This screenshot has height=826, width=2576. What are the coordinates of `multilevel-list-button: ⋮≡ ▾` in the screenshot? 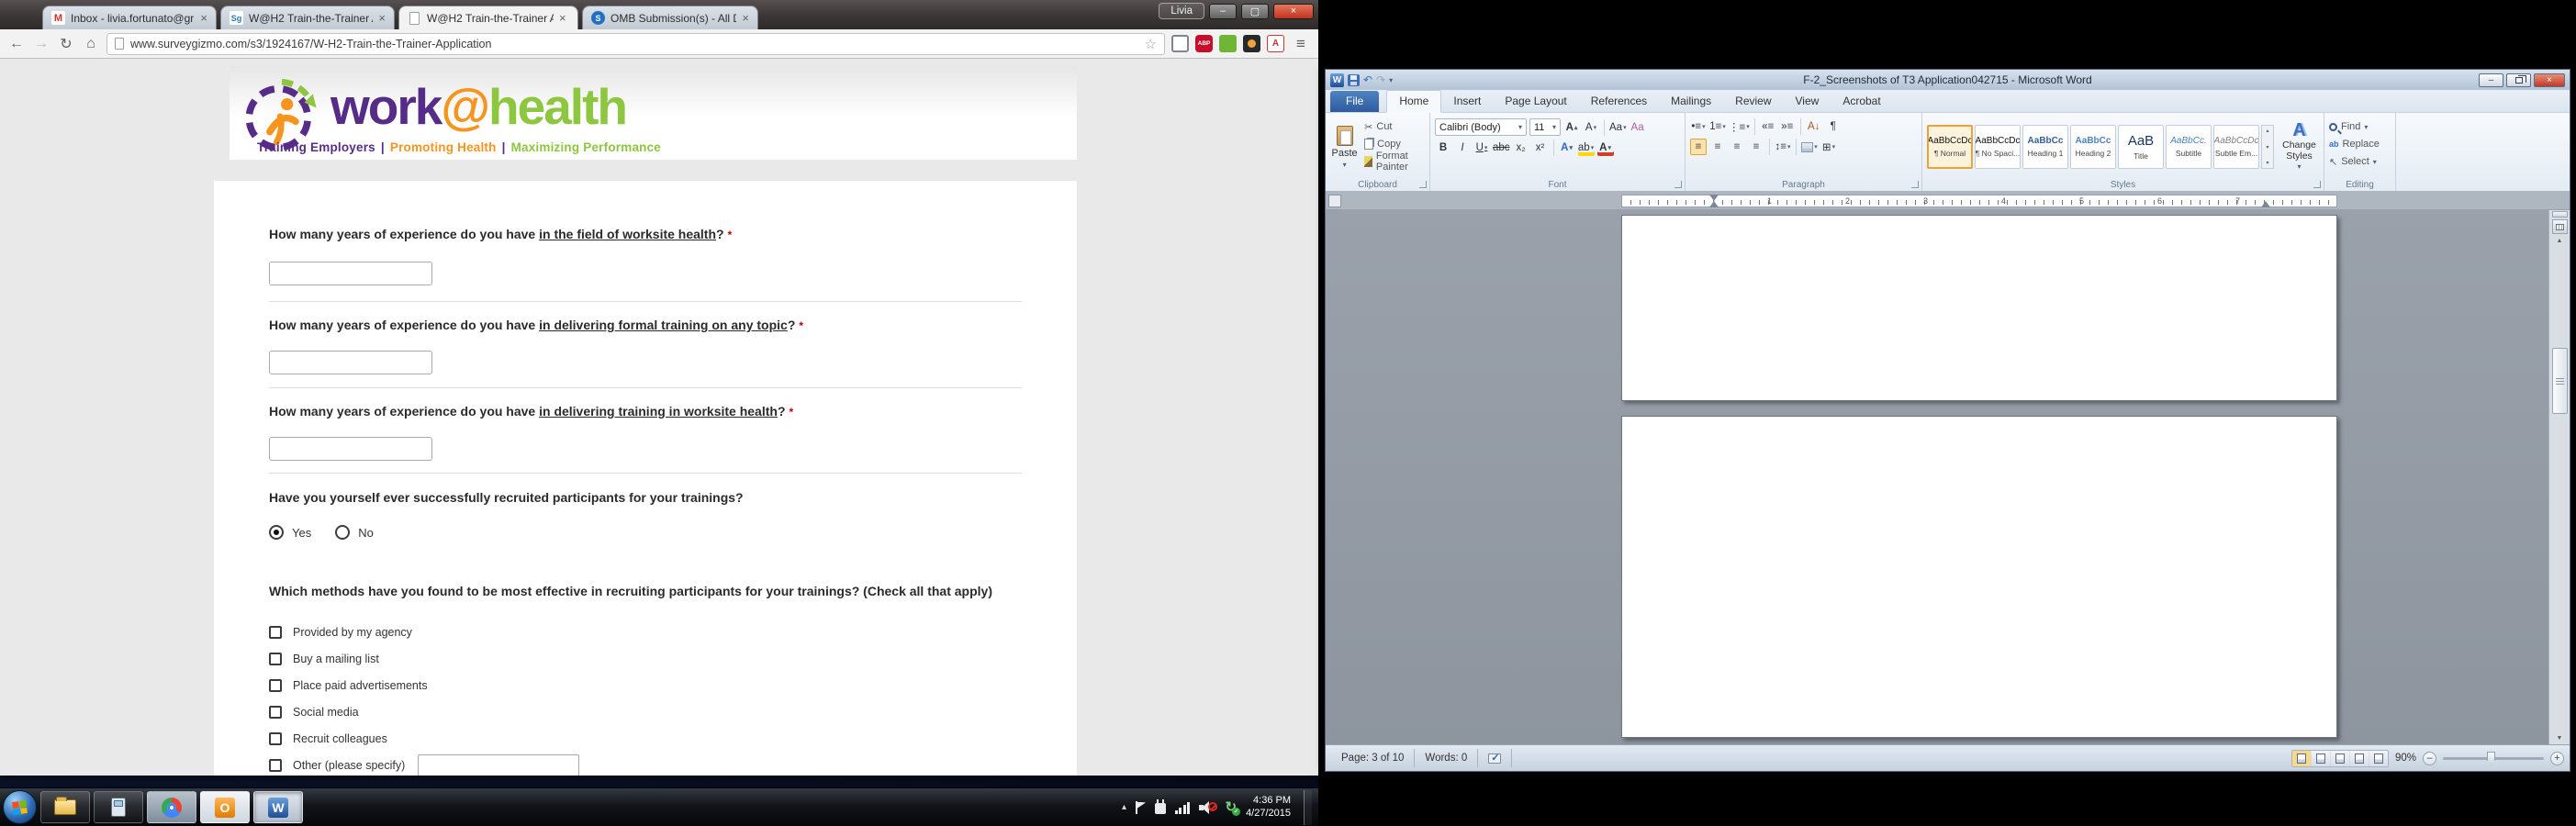 It's located at (1739, 126).